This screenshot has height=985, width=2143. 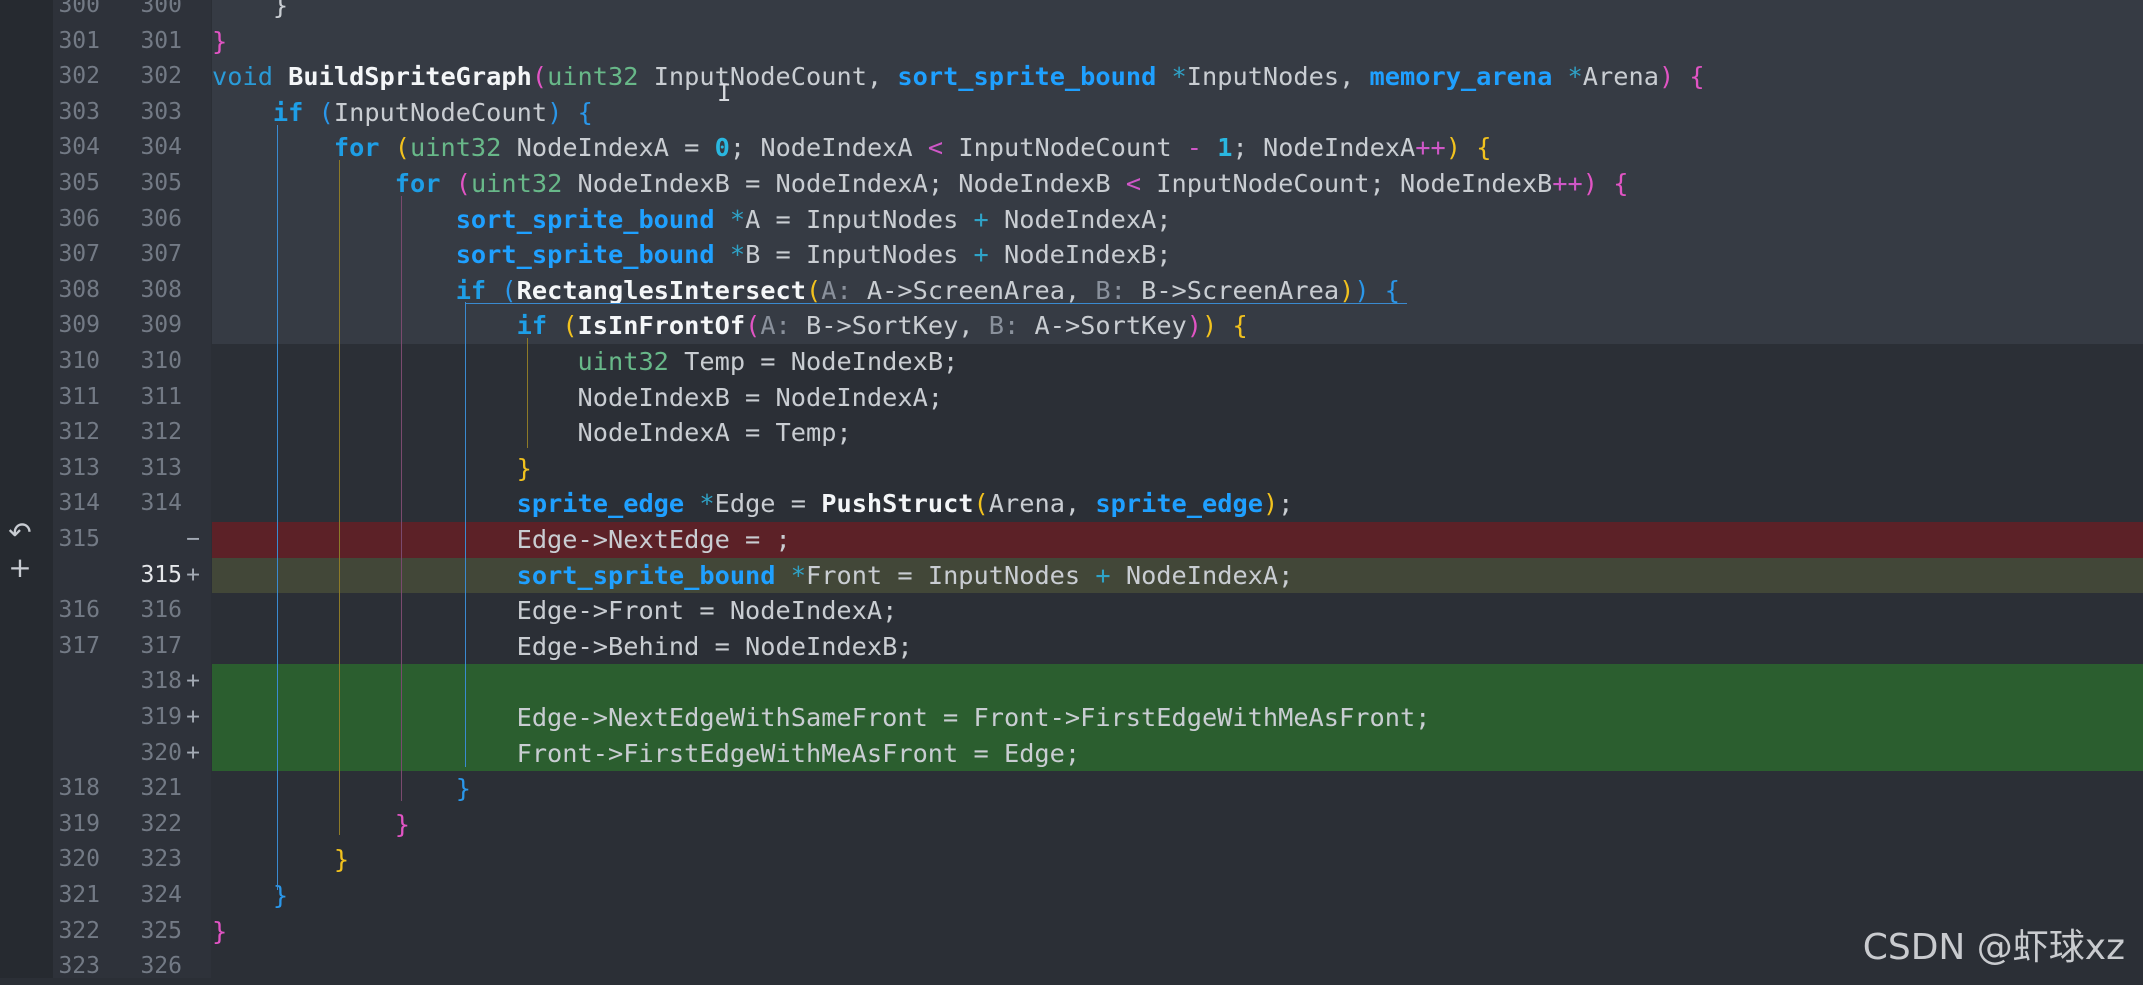 I want to click on old-line-number: 316, so click(x=79, y=610).